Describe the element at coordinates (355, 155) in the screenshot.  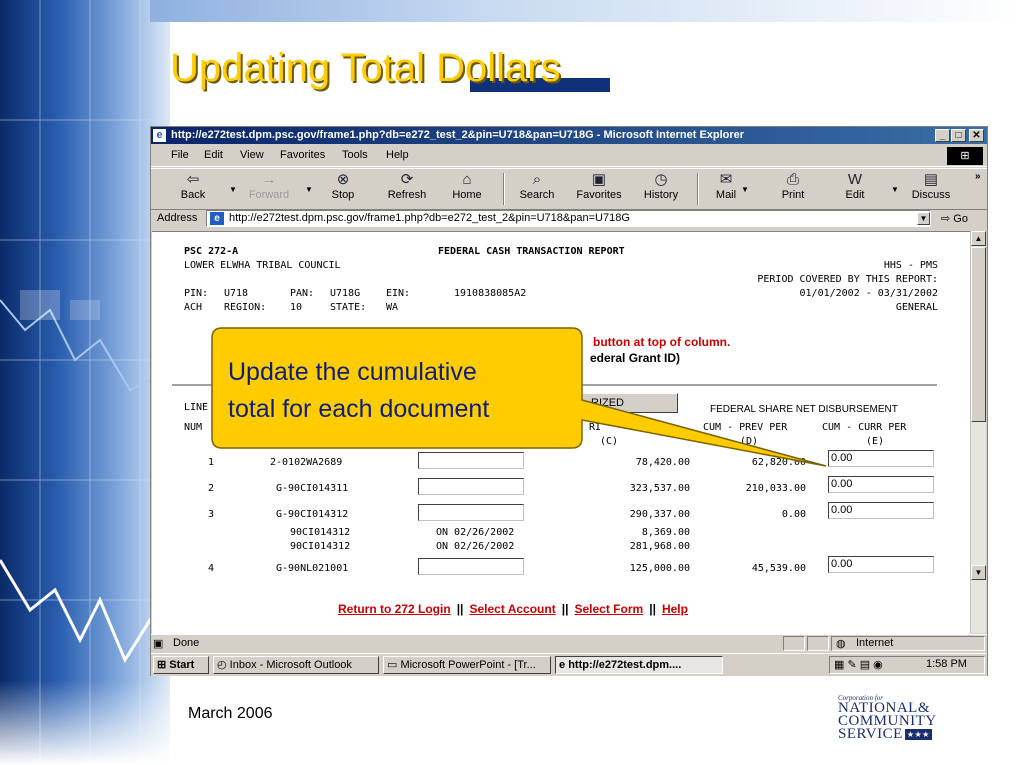
I see `menu-tools: Tools` at that location.